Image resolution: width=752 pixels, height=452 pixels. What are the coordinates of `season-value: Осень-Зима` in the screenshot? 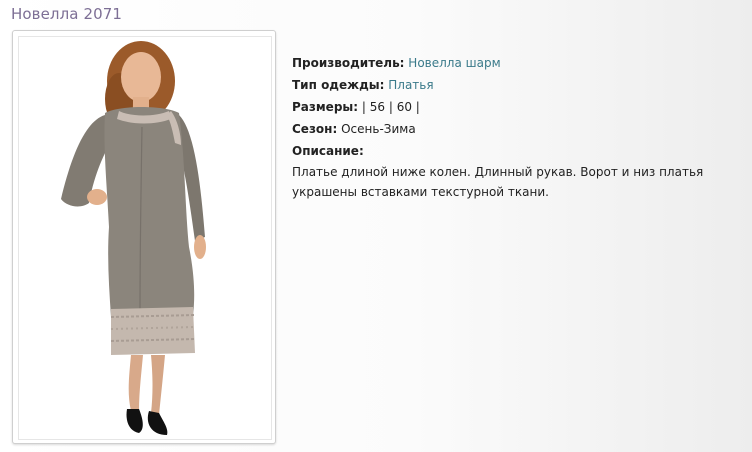 It's located at (378, 129).